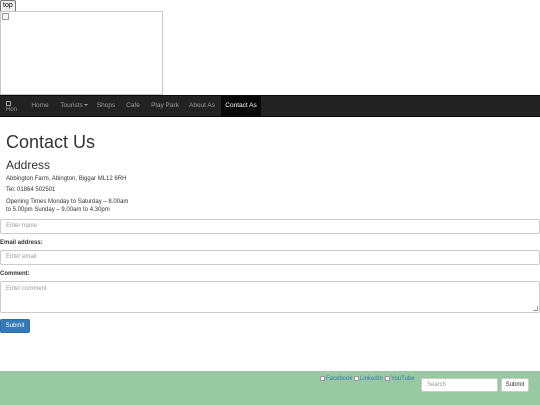 The image size is (540, 405). I want to click on page-title: Contact Us, so click(51, 142).